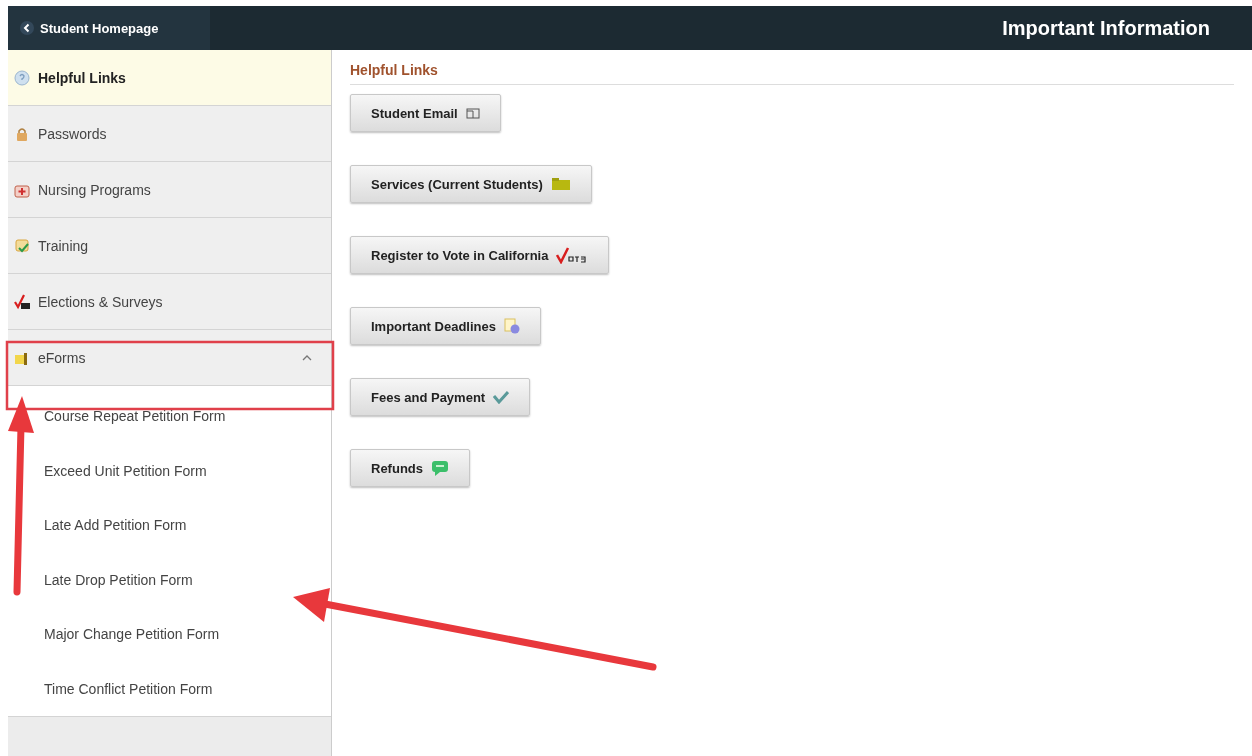 Image resolution: width=1252 pixels, height=756 pixels. Describe the element at coordinates (792, 73) in the screenshot. I see `section-title: Helpful Links` at that location.